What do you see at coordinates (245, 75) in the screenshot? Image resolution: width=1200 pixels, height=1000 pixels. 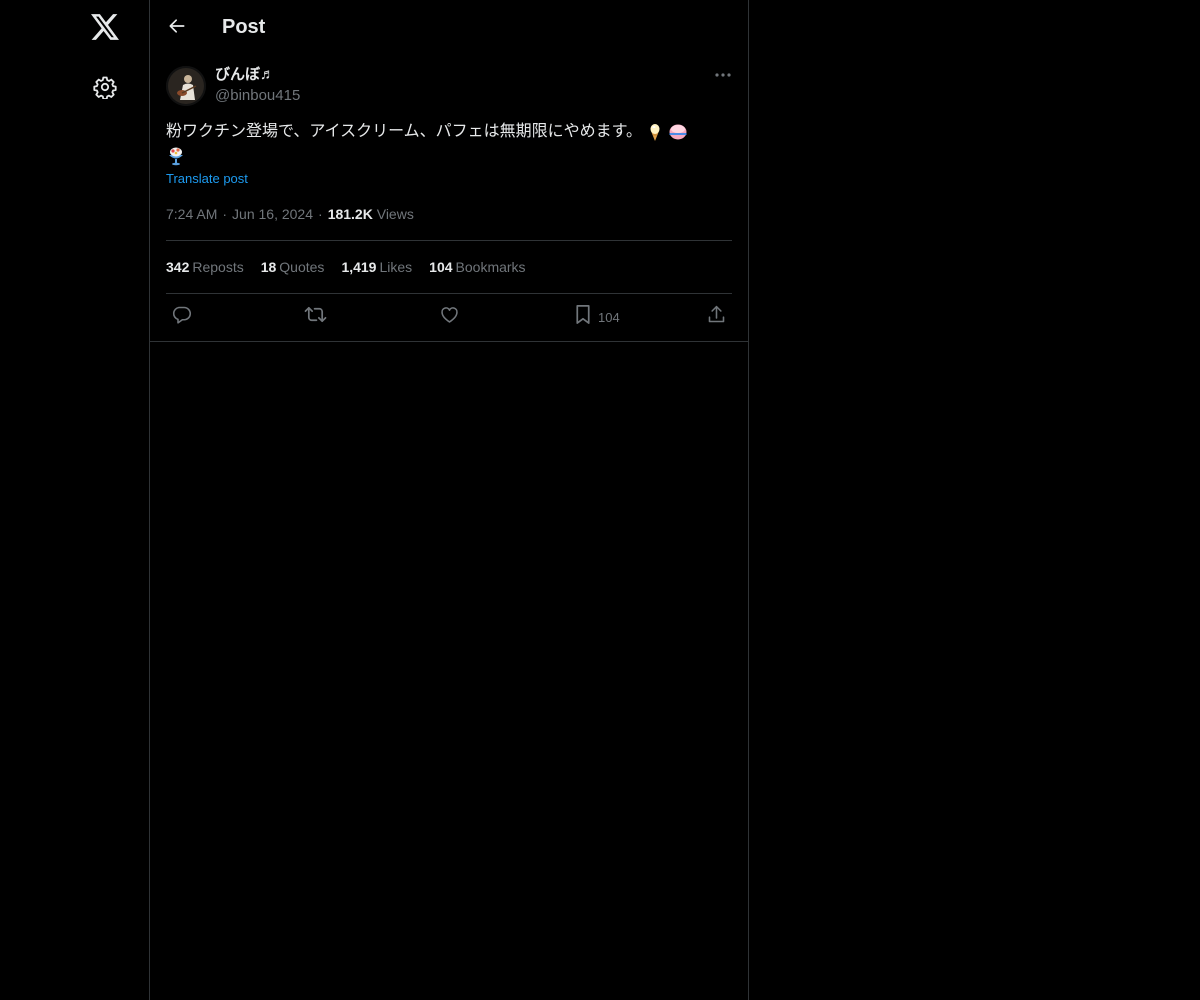 I see `author-display-name: びんぼ♬` at bounding box center [245, 75].